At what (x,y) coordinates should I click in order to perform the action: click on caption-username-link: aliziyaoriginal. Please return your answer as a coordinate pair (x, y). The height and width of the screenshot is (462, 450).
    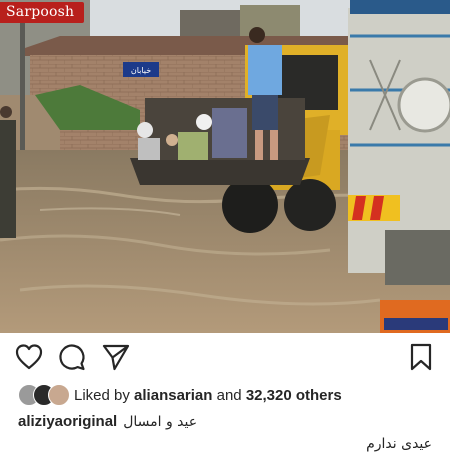
    Looking at the image, I should click on (67, 421).